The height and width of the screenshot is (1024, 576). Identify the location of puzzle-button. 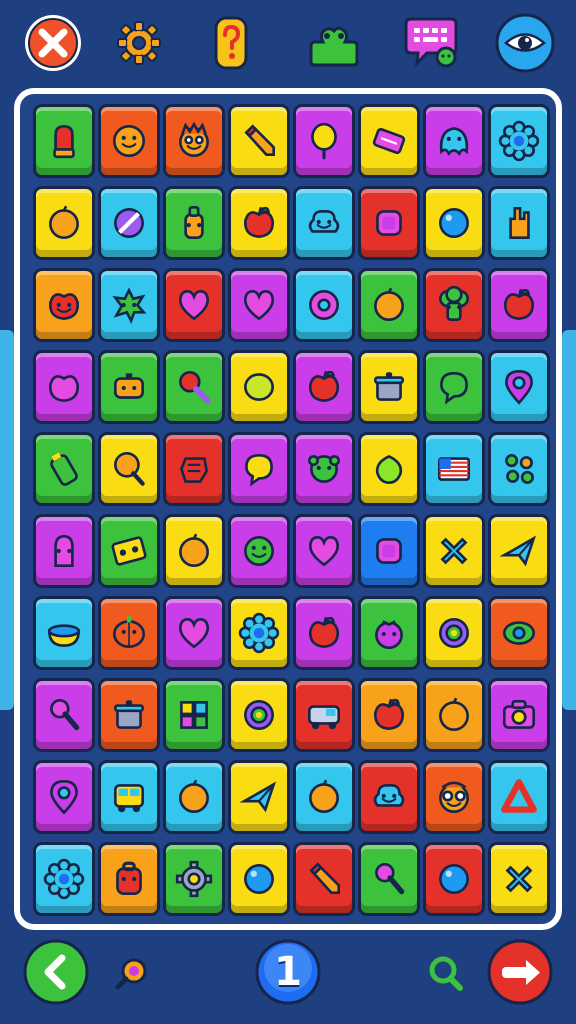
(334, 43).